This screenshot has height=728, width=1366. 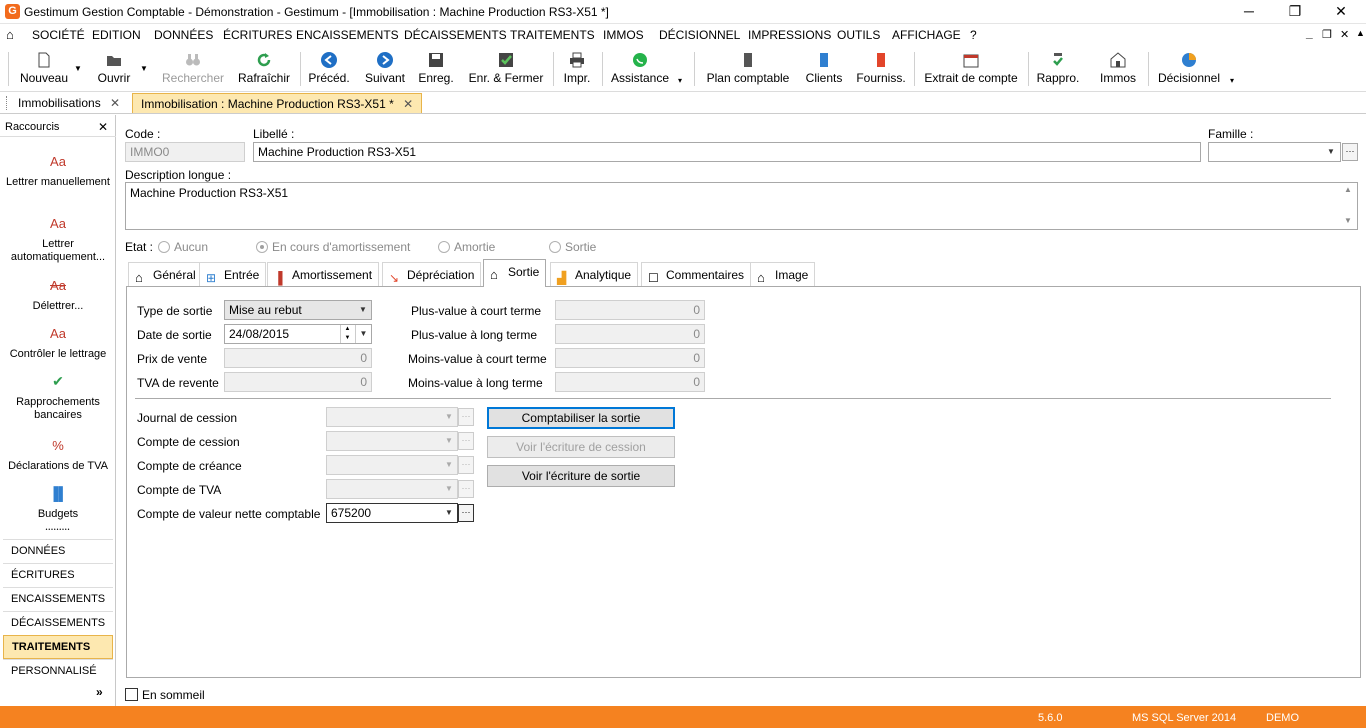 What do you see at coordinates (58, 172) in the screenshot?
I see `shortcut-lettrer-manuellement: Aa Lettrer manuellement` at bounding box center [58, 172].